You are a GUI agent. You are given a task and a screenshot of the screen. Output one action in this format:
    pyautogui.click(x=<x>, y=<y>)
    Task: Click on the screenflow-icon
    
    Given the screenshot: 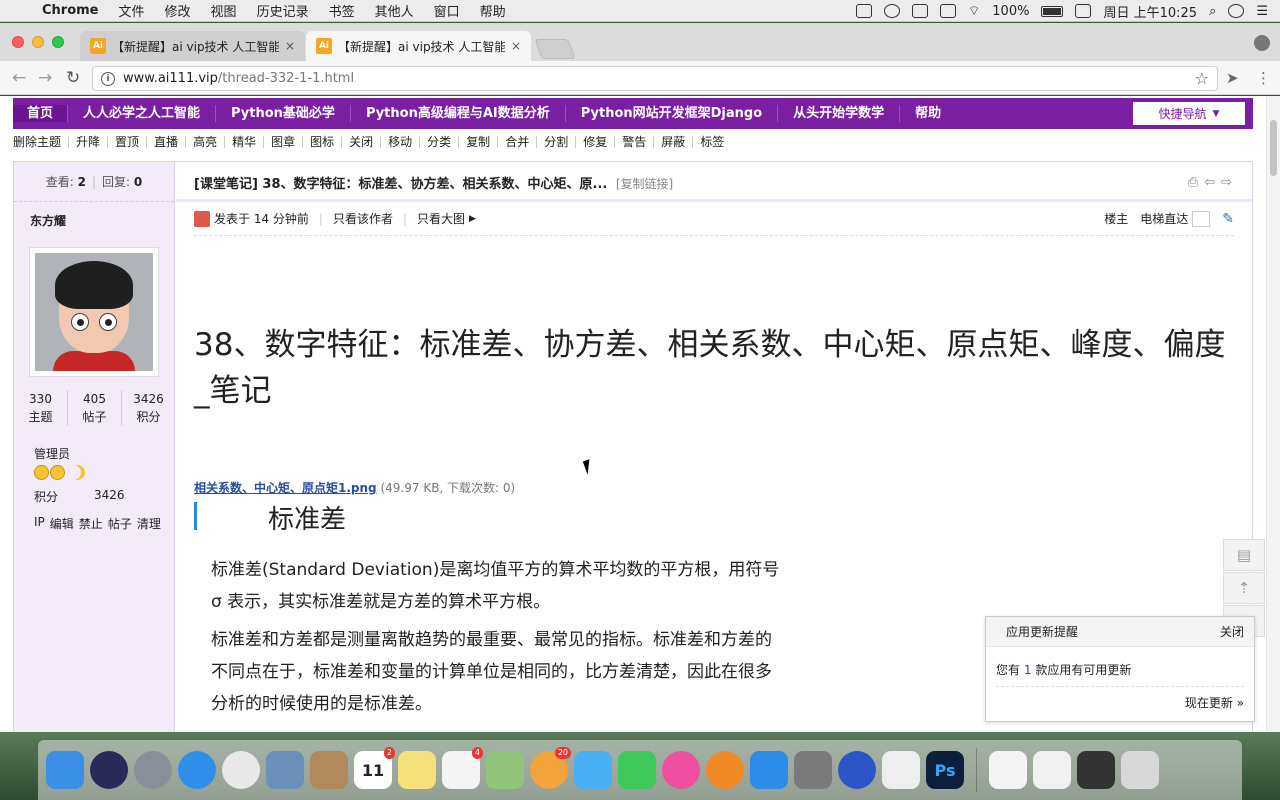 What is the action you would take?
    pyautogui.click(x=857, y=770)
    